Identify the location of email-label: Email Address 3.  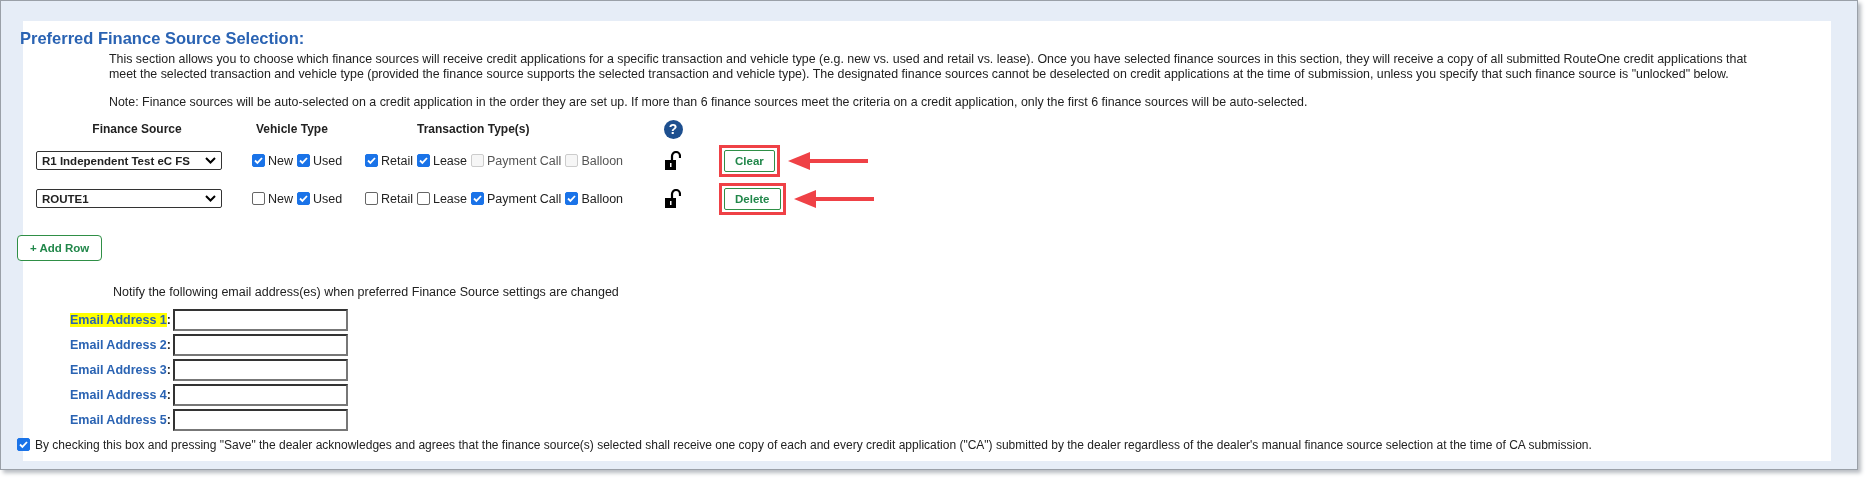
(118, 369).